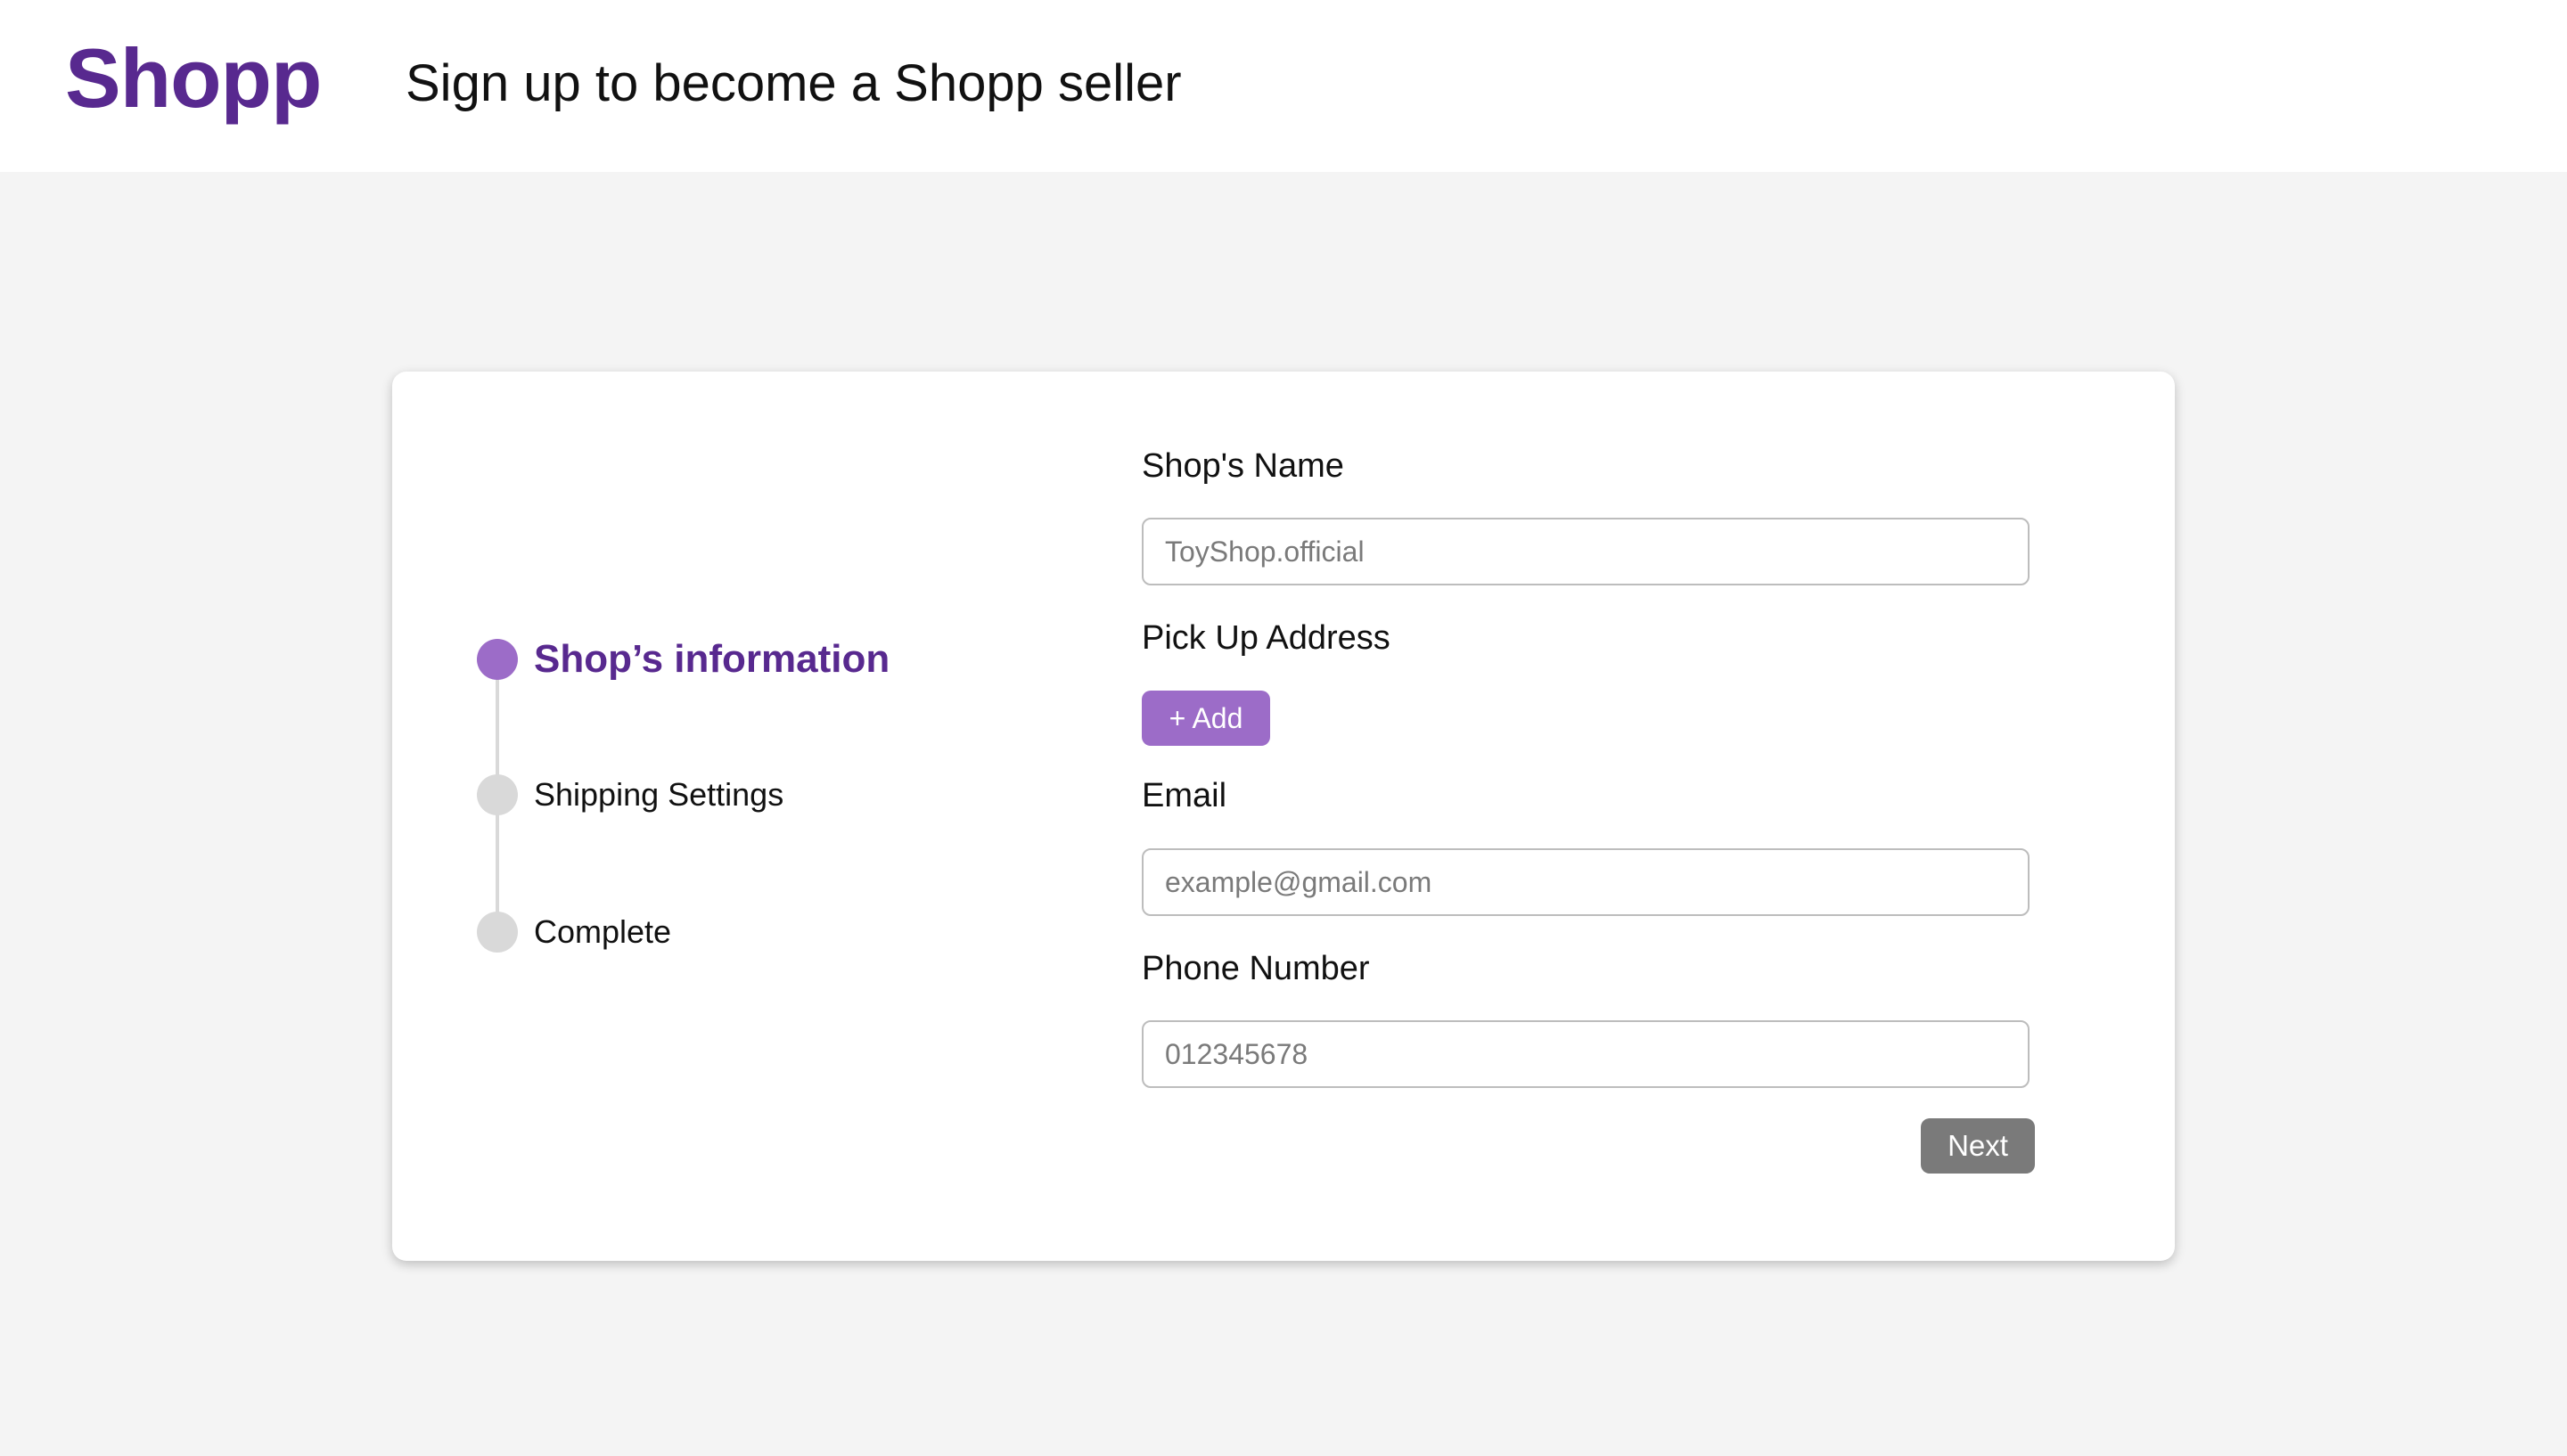  Describe the element at coordinates (1256, 969) in the screenshot. I see `phone-number-label: Phone Number` at that location.